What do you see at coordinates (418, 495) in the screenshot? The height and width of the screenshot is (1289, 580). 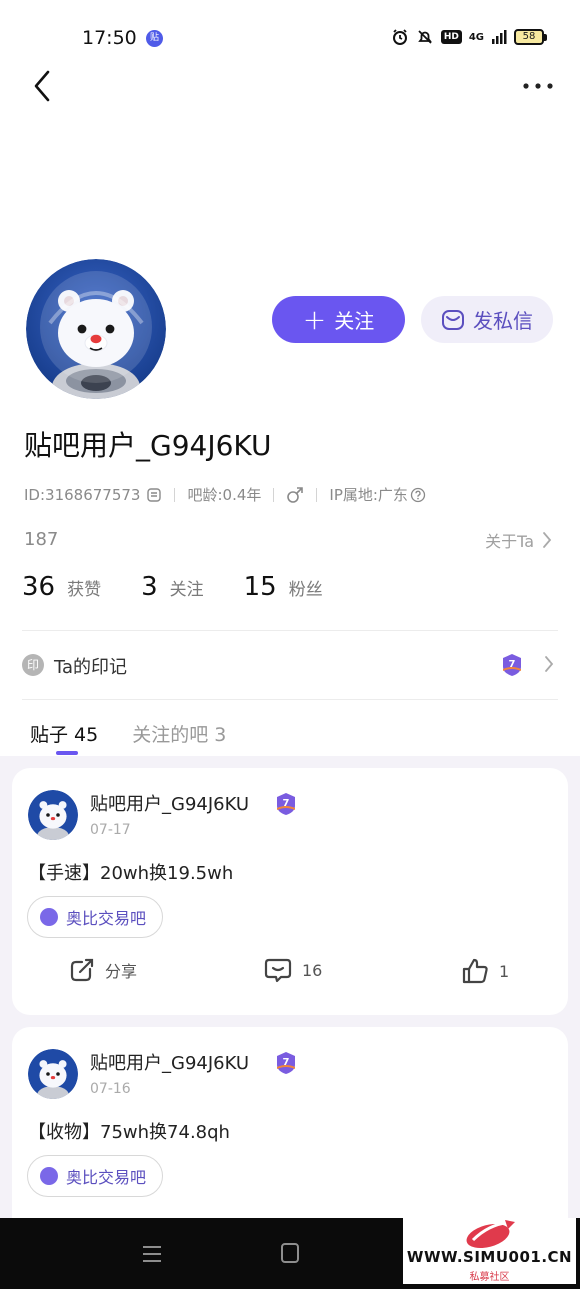 I see `question-circle-icon` at bounding box center [418, 495].